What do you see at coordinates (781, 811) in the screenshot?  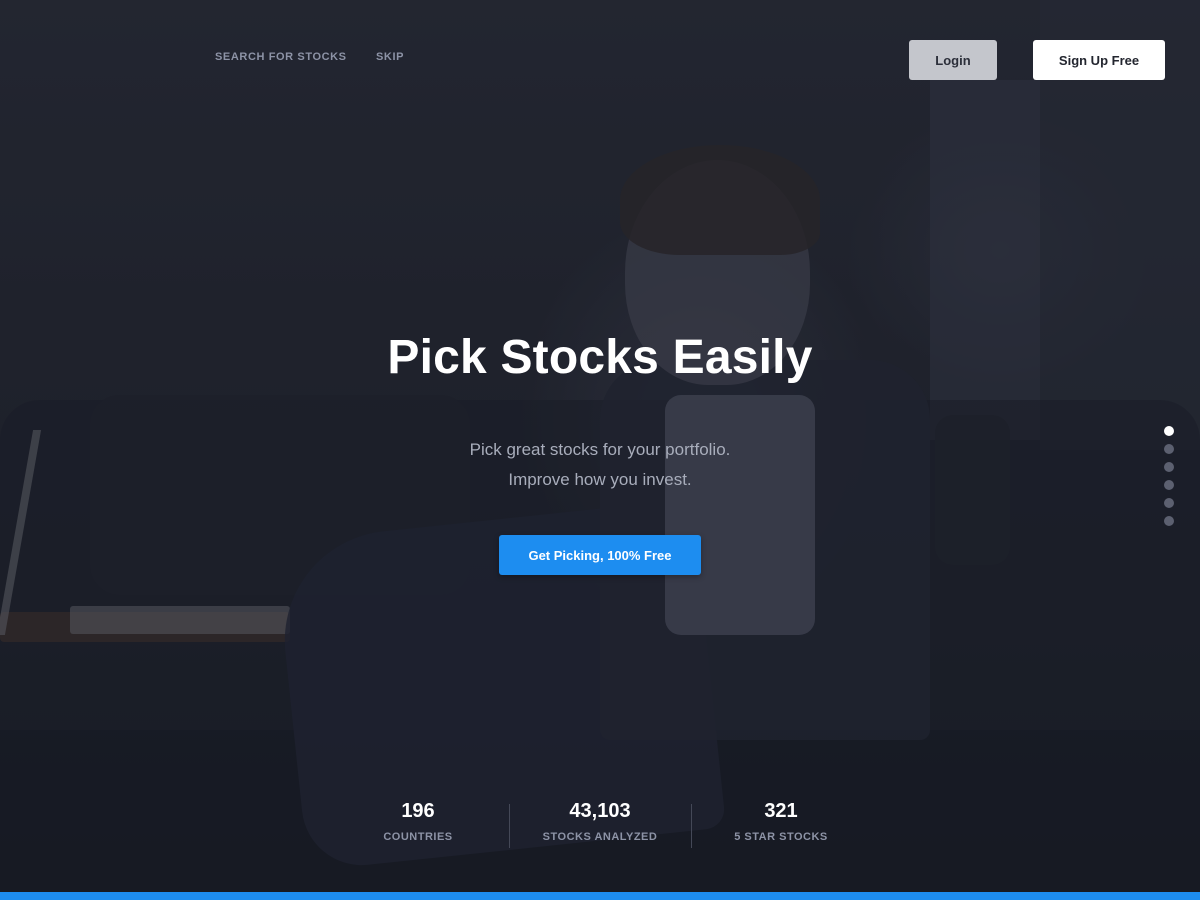 I see `stat-value: 321` at bounding box center [781, 811].